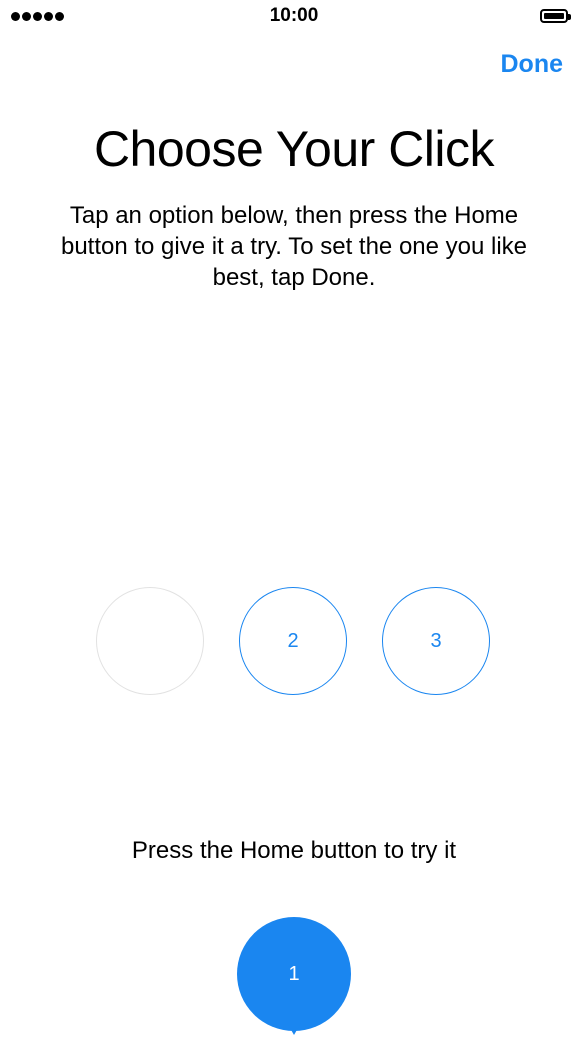  I want to click on status-bar: 10:00, so click(294, 17).